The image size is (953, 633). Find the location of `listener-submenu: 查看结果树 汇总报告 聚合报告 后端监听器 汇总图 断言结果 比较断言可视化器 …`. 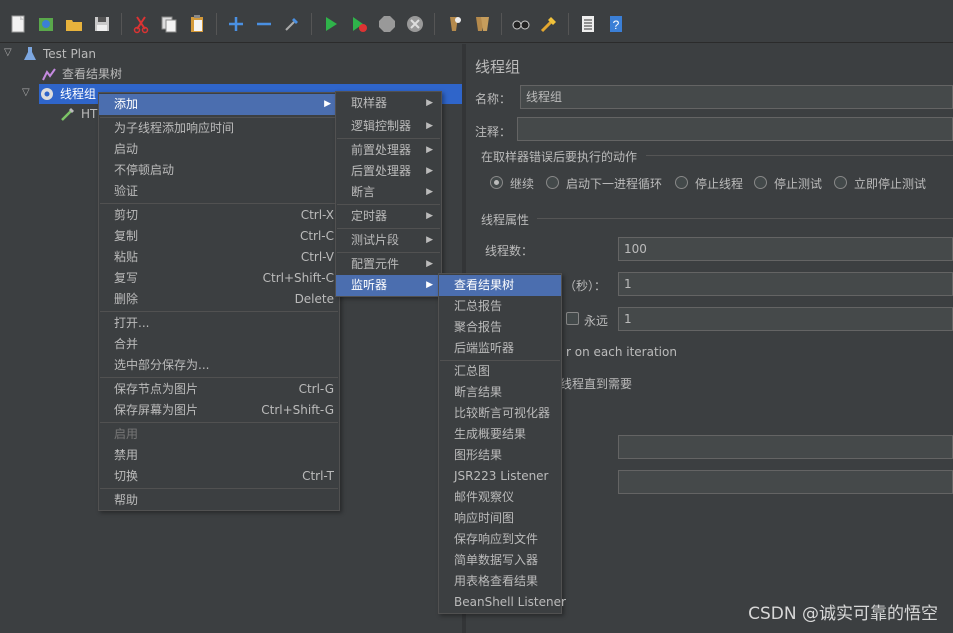

listener-submenu: 查看结果树 汇总报告 聚合报告 后端监听器 汇总图 断言结果 比较断言可视化器 … is located at coordinates (502, 443).